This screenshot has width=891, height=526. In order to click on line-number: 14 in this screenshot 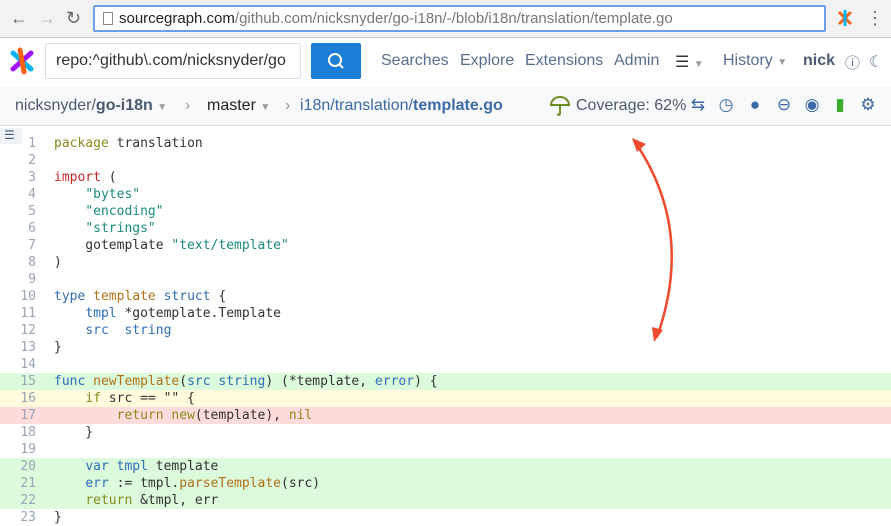, I will do `click(18, 364)`.